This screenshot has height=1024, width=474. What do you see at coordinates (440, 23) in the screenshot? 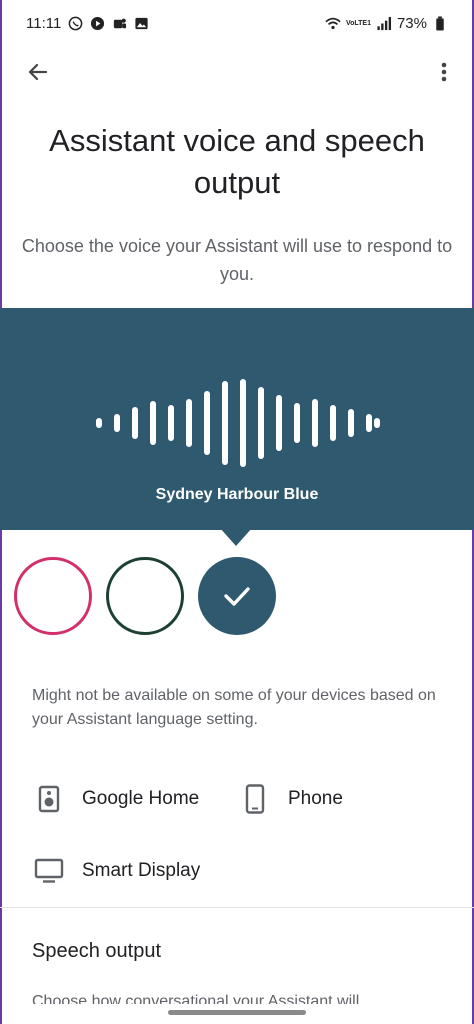
I see `battery-icon` at bounding box center [440, 23].